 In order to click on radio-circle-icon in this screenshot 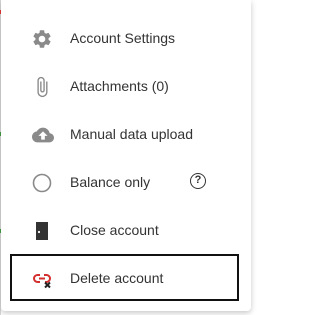, I will do `click(42, 183)`.